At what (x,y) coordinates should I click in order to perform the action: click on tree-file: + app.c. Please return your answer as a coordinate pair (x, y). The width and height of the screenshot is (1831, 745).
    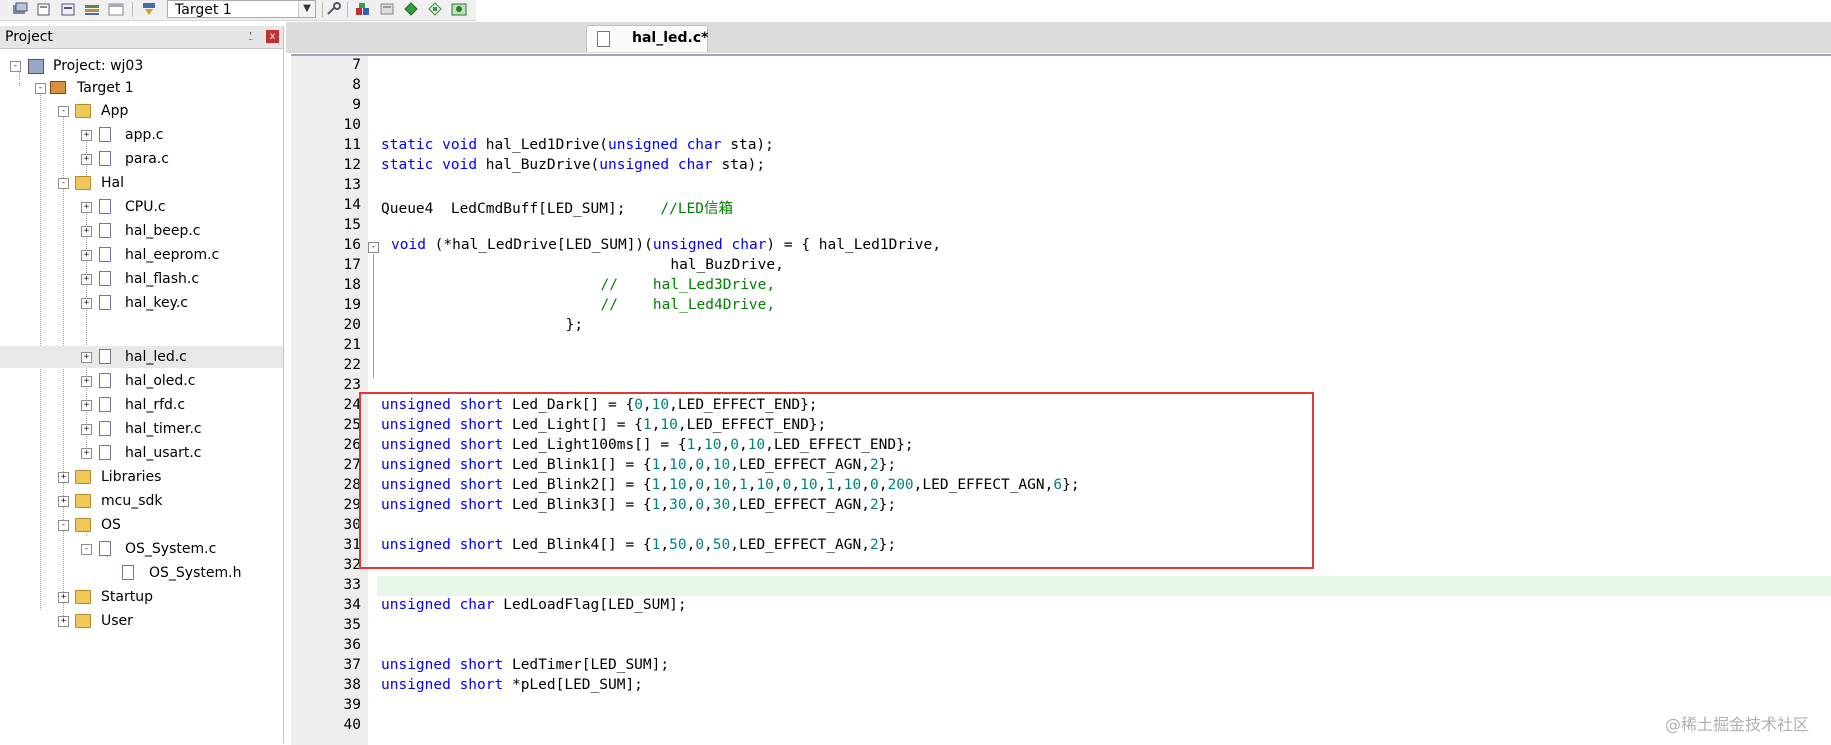
    Looking at the image, I should click on (141, 135).